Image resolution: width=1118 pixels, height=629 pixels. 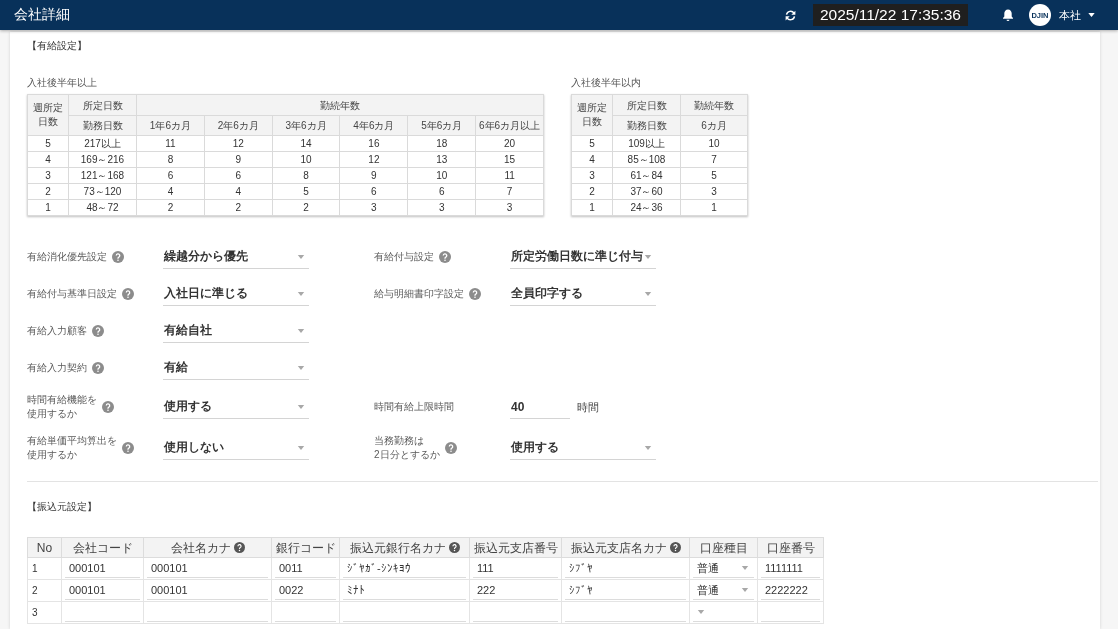 I want to click on number-input: 40, so click(x=540, y=407).